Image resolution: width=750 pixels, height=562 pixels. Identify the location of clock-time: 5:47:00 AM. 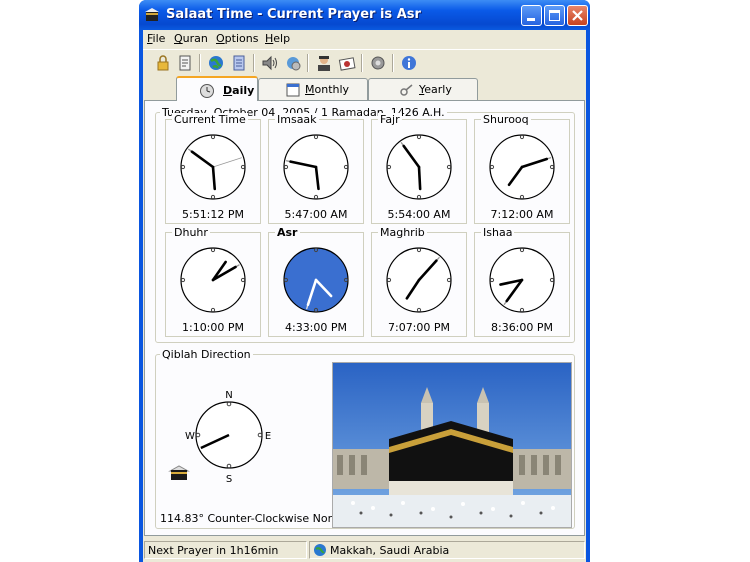
(316, 214).